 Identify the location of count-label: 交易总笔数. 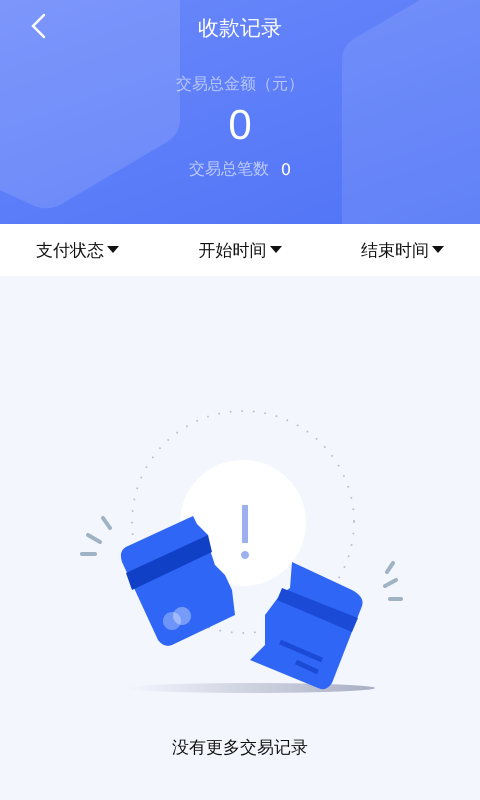
(228, 169).